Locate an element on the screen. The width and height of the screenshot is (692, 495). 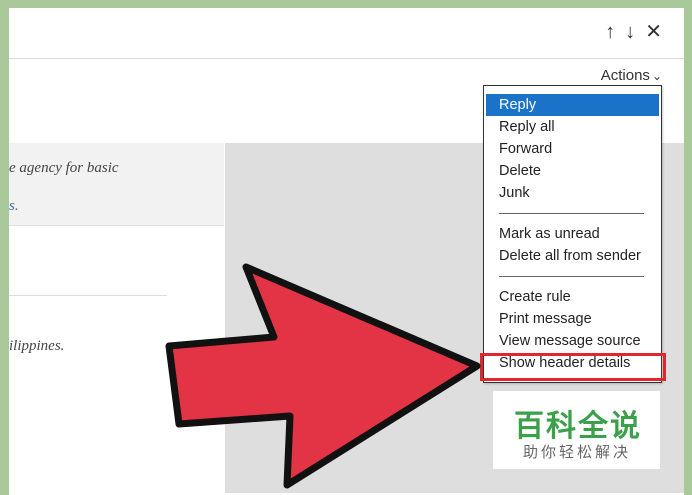
watermark-title: 百科全说 is located at coordinates (578, 426).